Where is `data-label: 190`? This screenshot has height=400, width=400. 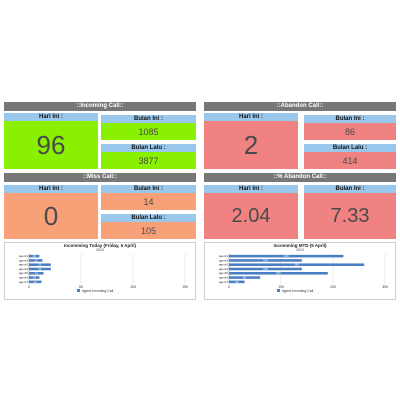 data-label: 190 is located at coordinates (278, 273).